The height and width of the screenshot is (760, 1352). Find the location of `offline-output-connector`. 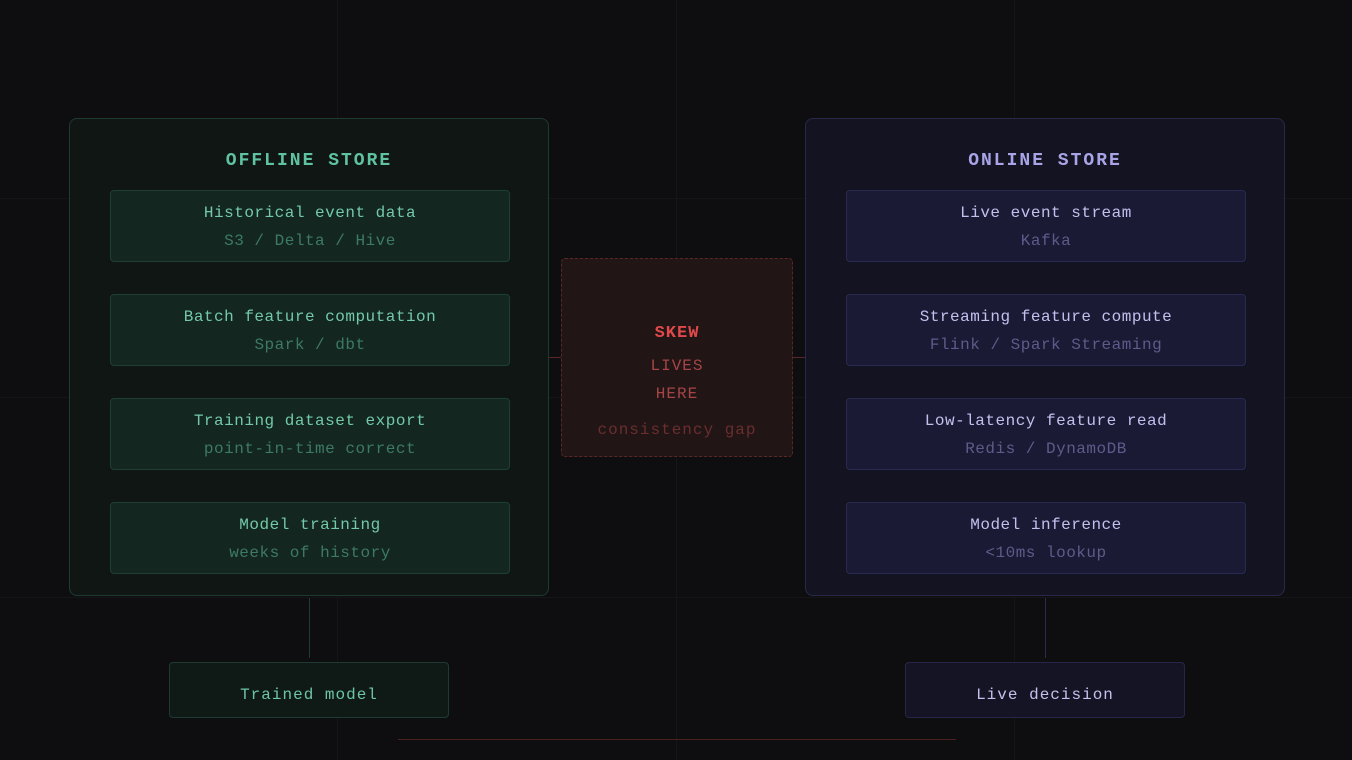

offline-output-connector is located at coordinates (309, 628).